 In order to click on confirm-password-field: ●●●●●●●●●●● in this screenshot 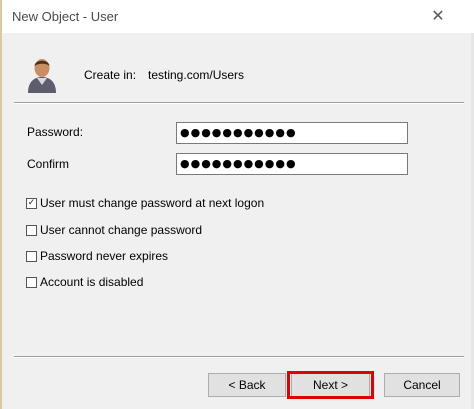, I will do `click(292, 164)`.